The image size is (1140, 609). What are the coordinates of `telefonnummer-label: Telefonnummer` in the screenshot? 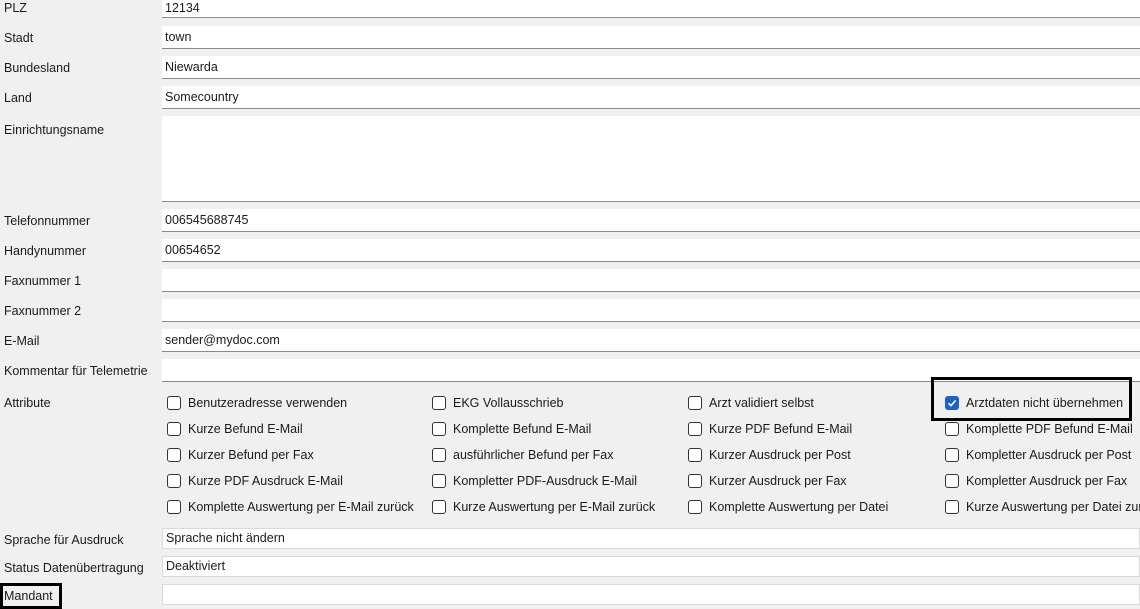 It's located at (47, 221).